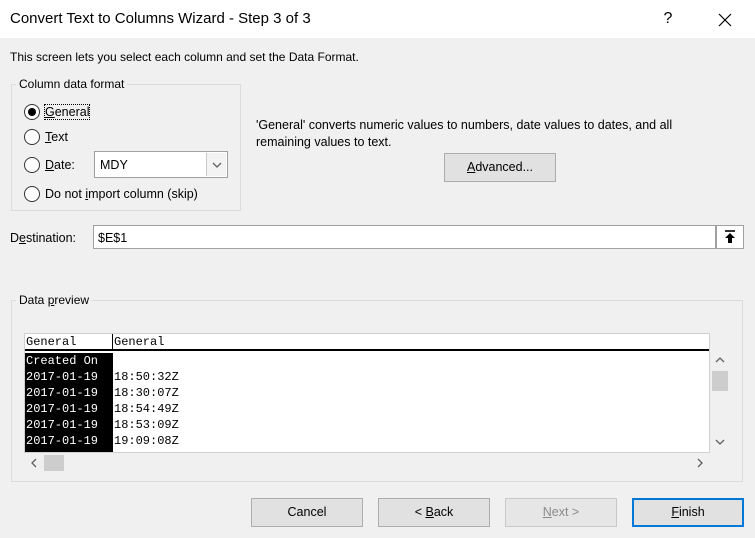 Image resolution: width=755 pixels, height=538 pixels. I want to click on radio-text: Text, so click(46, 137).